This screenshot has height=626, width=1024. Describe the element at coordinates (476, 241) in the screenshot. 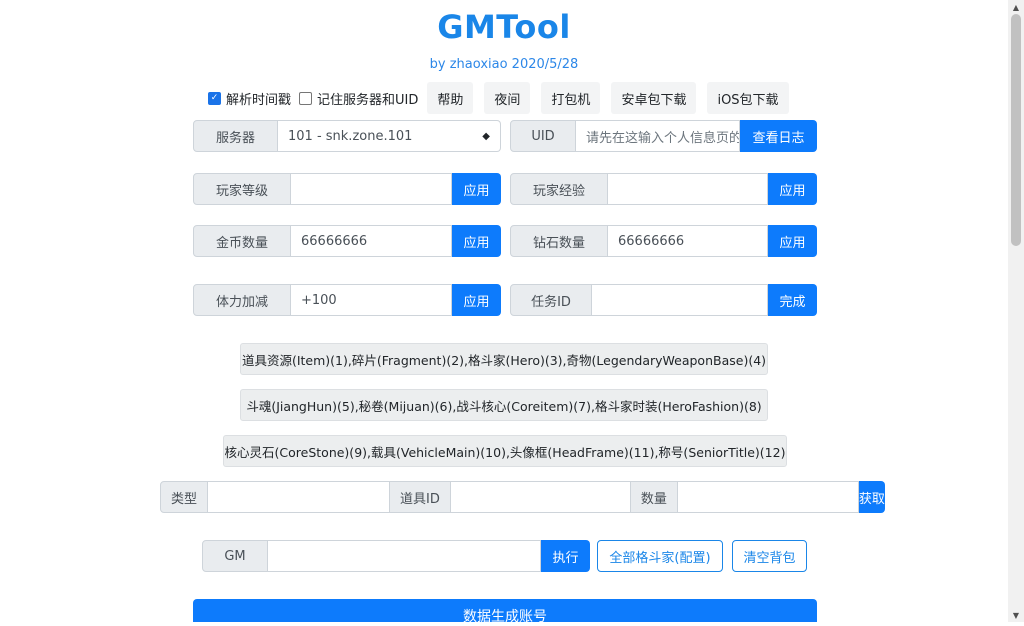

I see `gold-apply-button: 应用` at that location.